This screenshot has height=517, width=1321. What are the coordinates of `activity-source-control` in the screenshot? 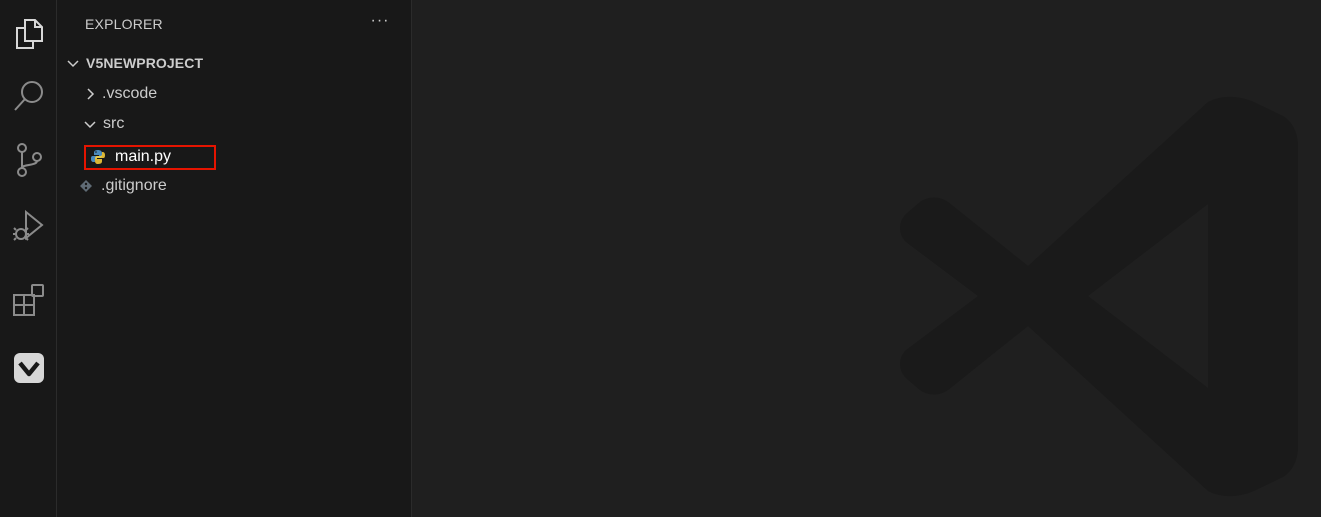 It's located at (28, 160).